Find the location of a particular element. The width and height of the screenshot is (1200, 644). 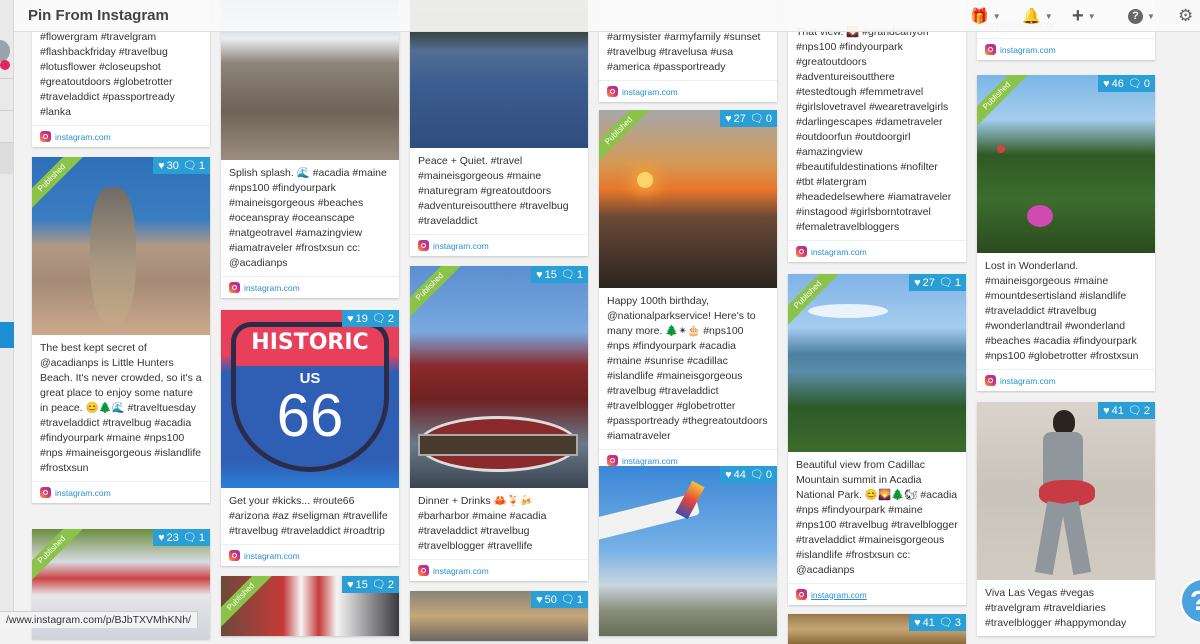

pin-photo: Published ♥27🗨0 is located at coordinates (688, 199).